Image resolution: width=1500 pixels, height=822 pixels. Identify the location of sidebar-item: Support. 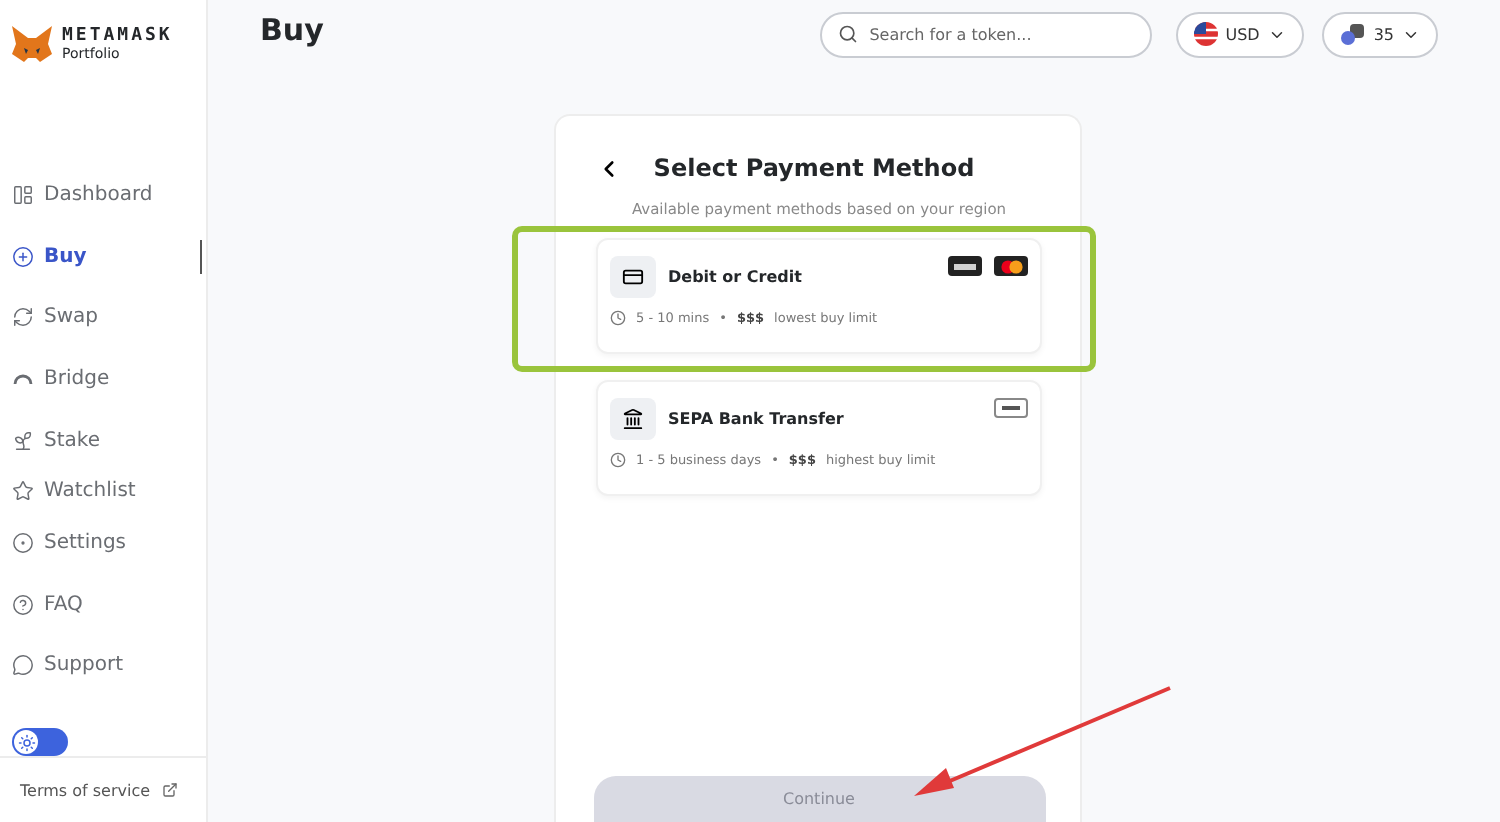
(103, 666).